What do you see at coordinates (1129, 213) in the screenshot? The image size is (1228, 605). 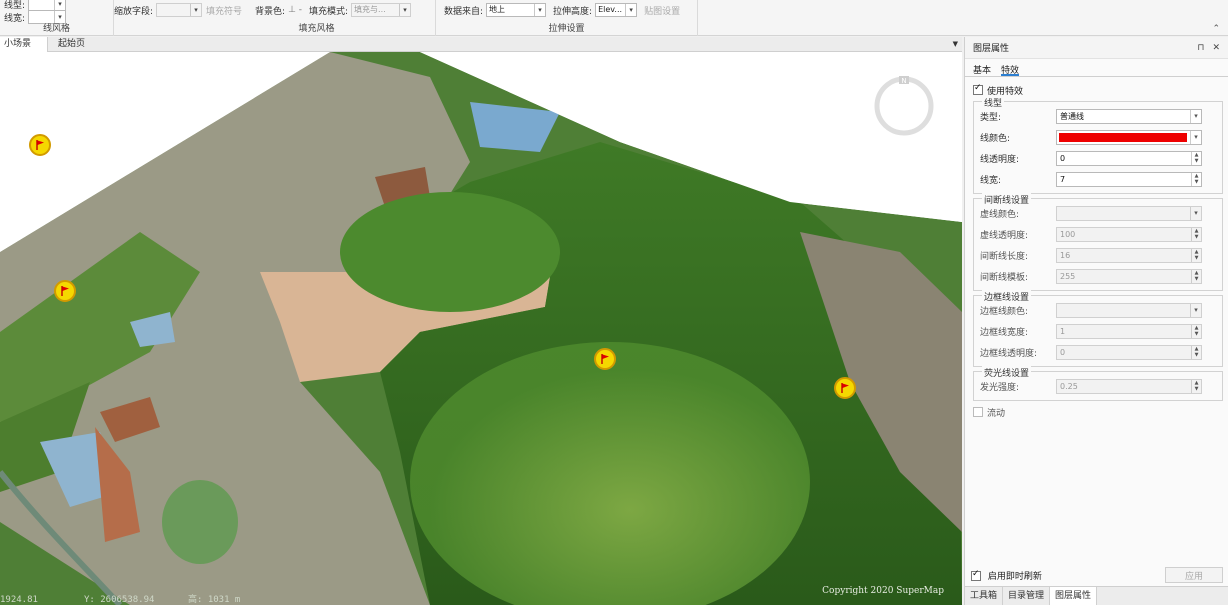 I see `dash-color-picker: ▾` at bounding box center [1129, 213].